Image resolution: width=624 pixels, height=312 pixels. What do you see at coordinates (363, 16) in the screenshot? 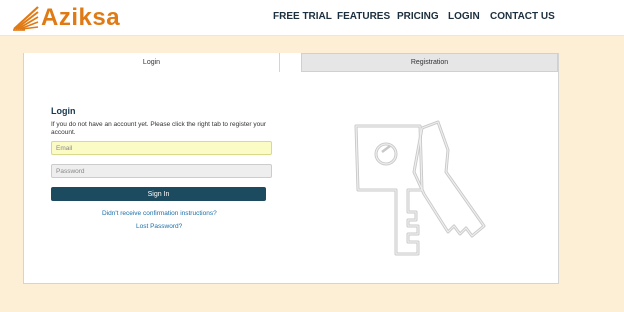
I see `nav-features: FEATURES` at bounding box center [363, 16].